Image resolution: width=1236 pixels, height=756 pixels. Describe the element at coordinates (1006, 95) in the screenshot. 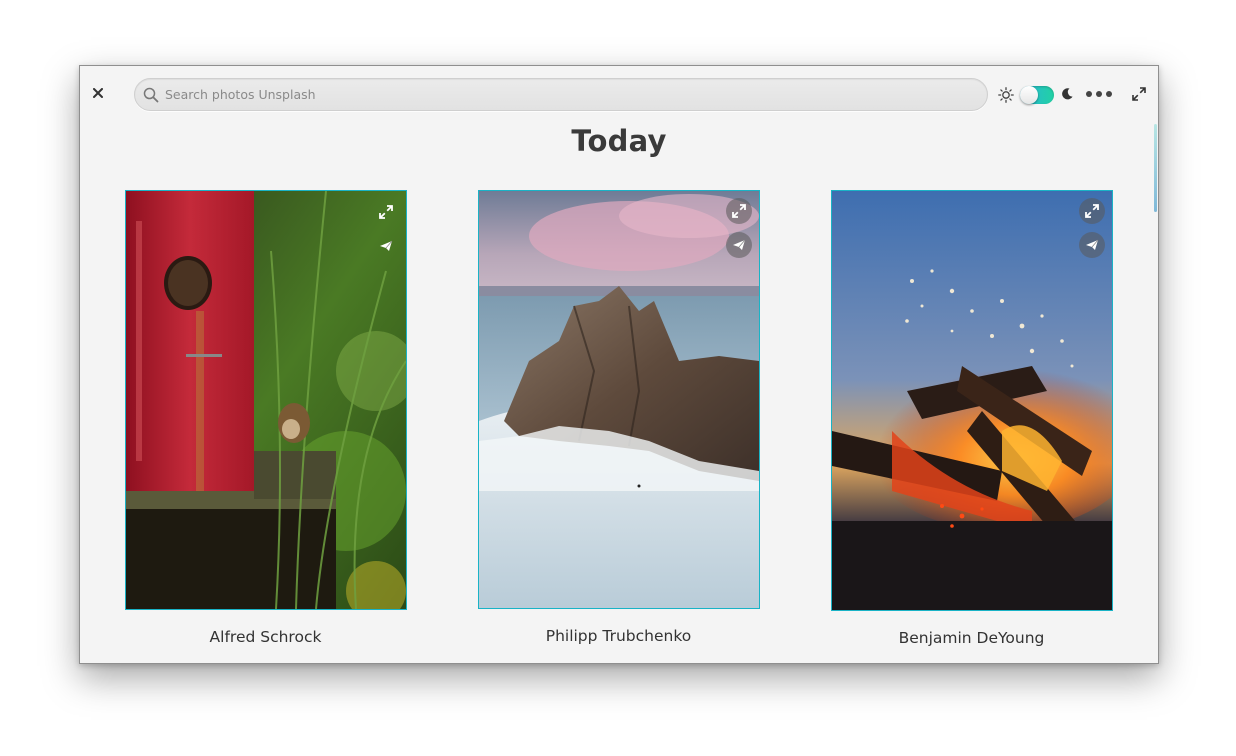

I see `sun-icon` at that location.